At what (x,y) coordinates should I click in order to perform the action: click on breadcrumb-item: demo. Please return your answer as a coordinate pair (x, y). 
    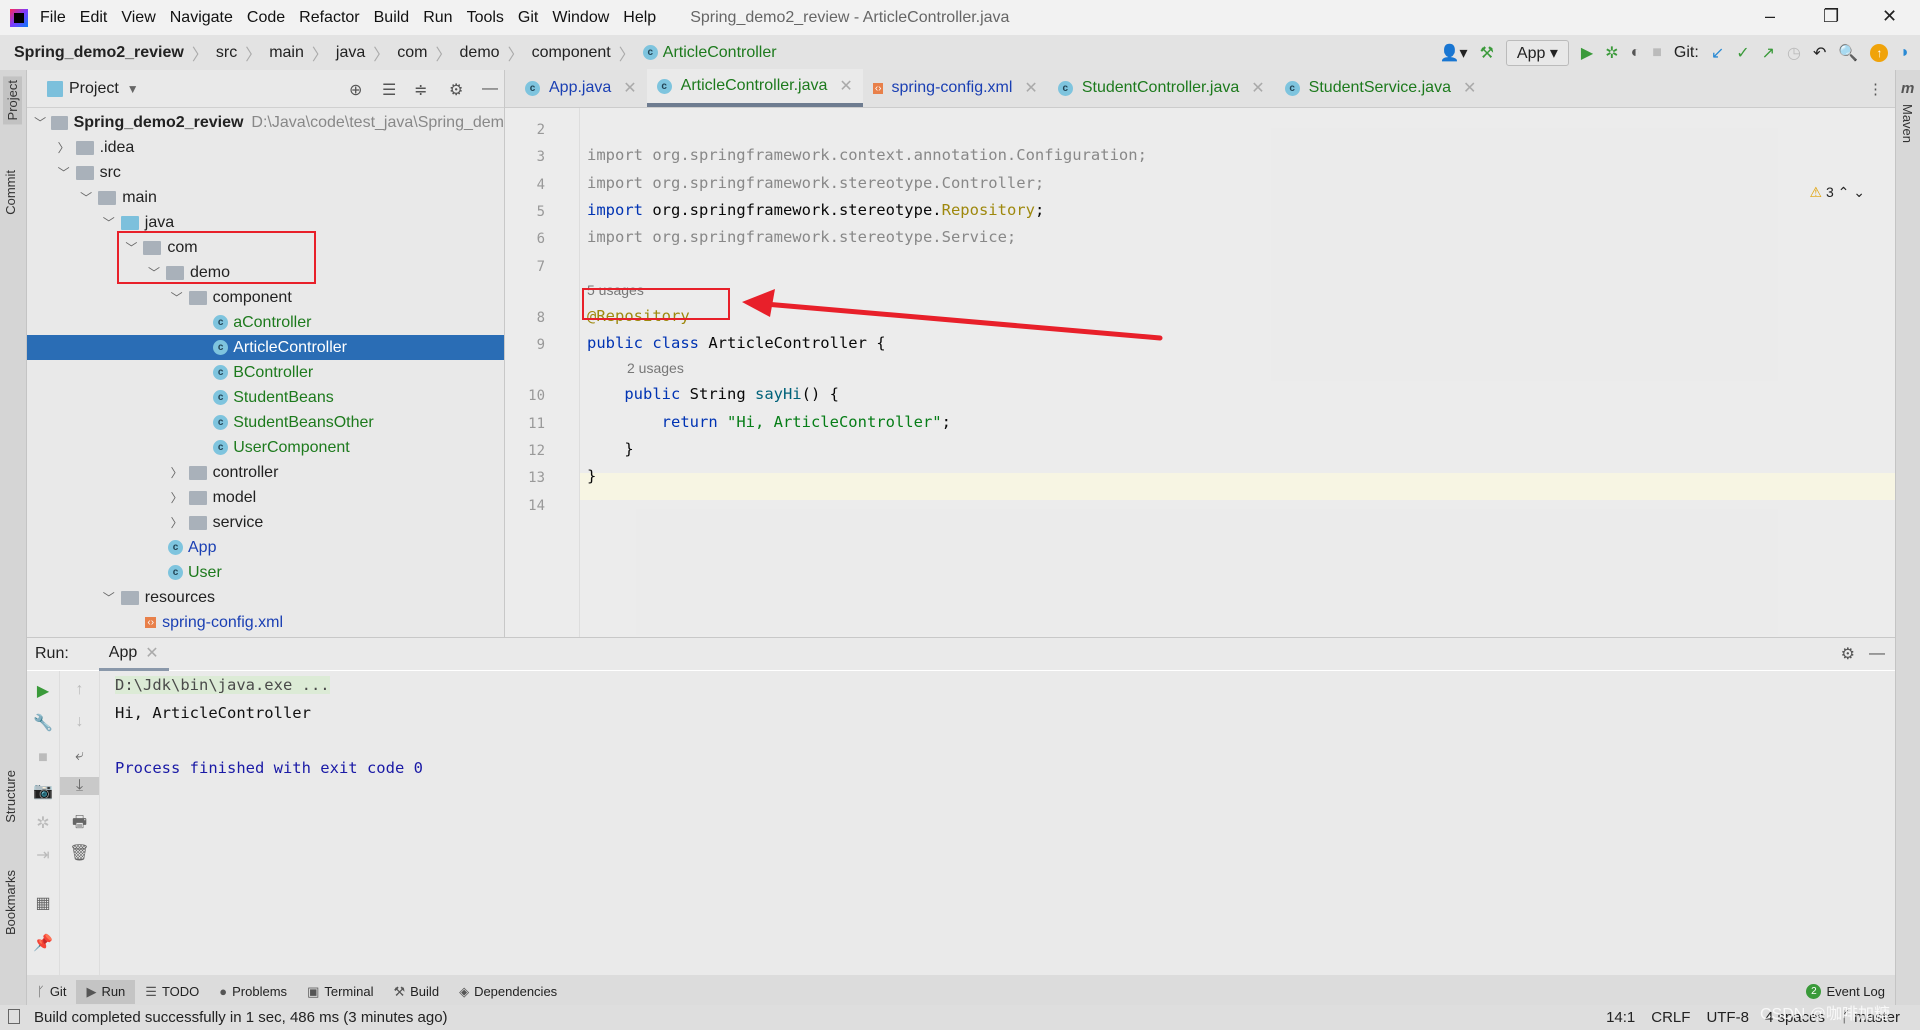
    Looking at the image, I should click on (480, 53).